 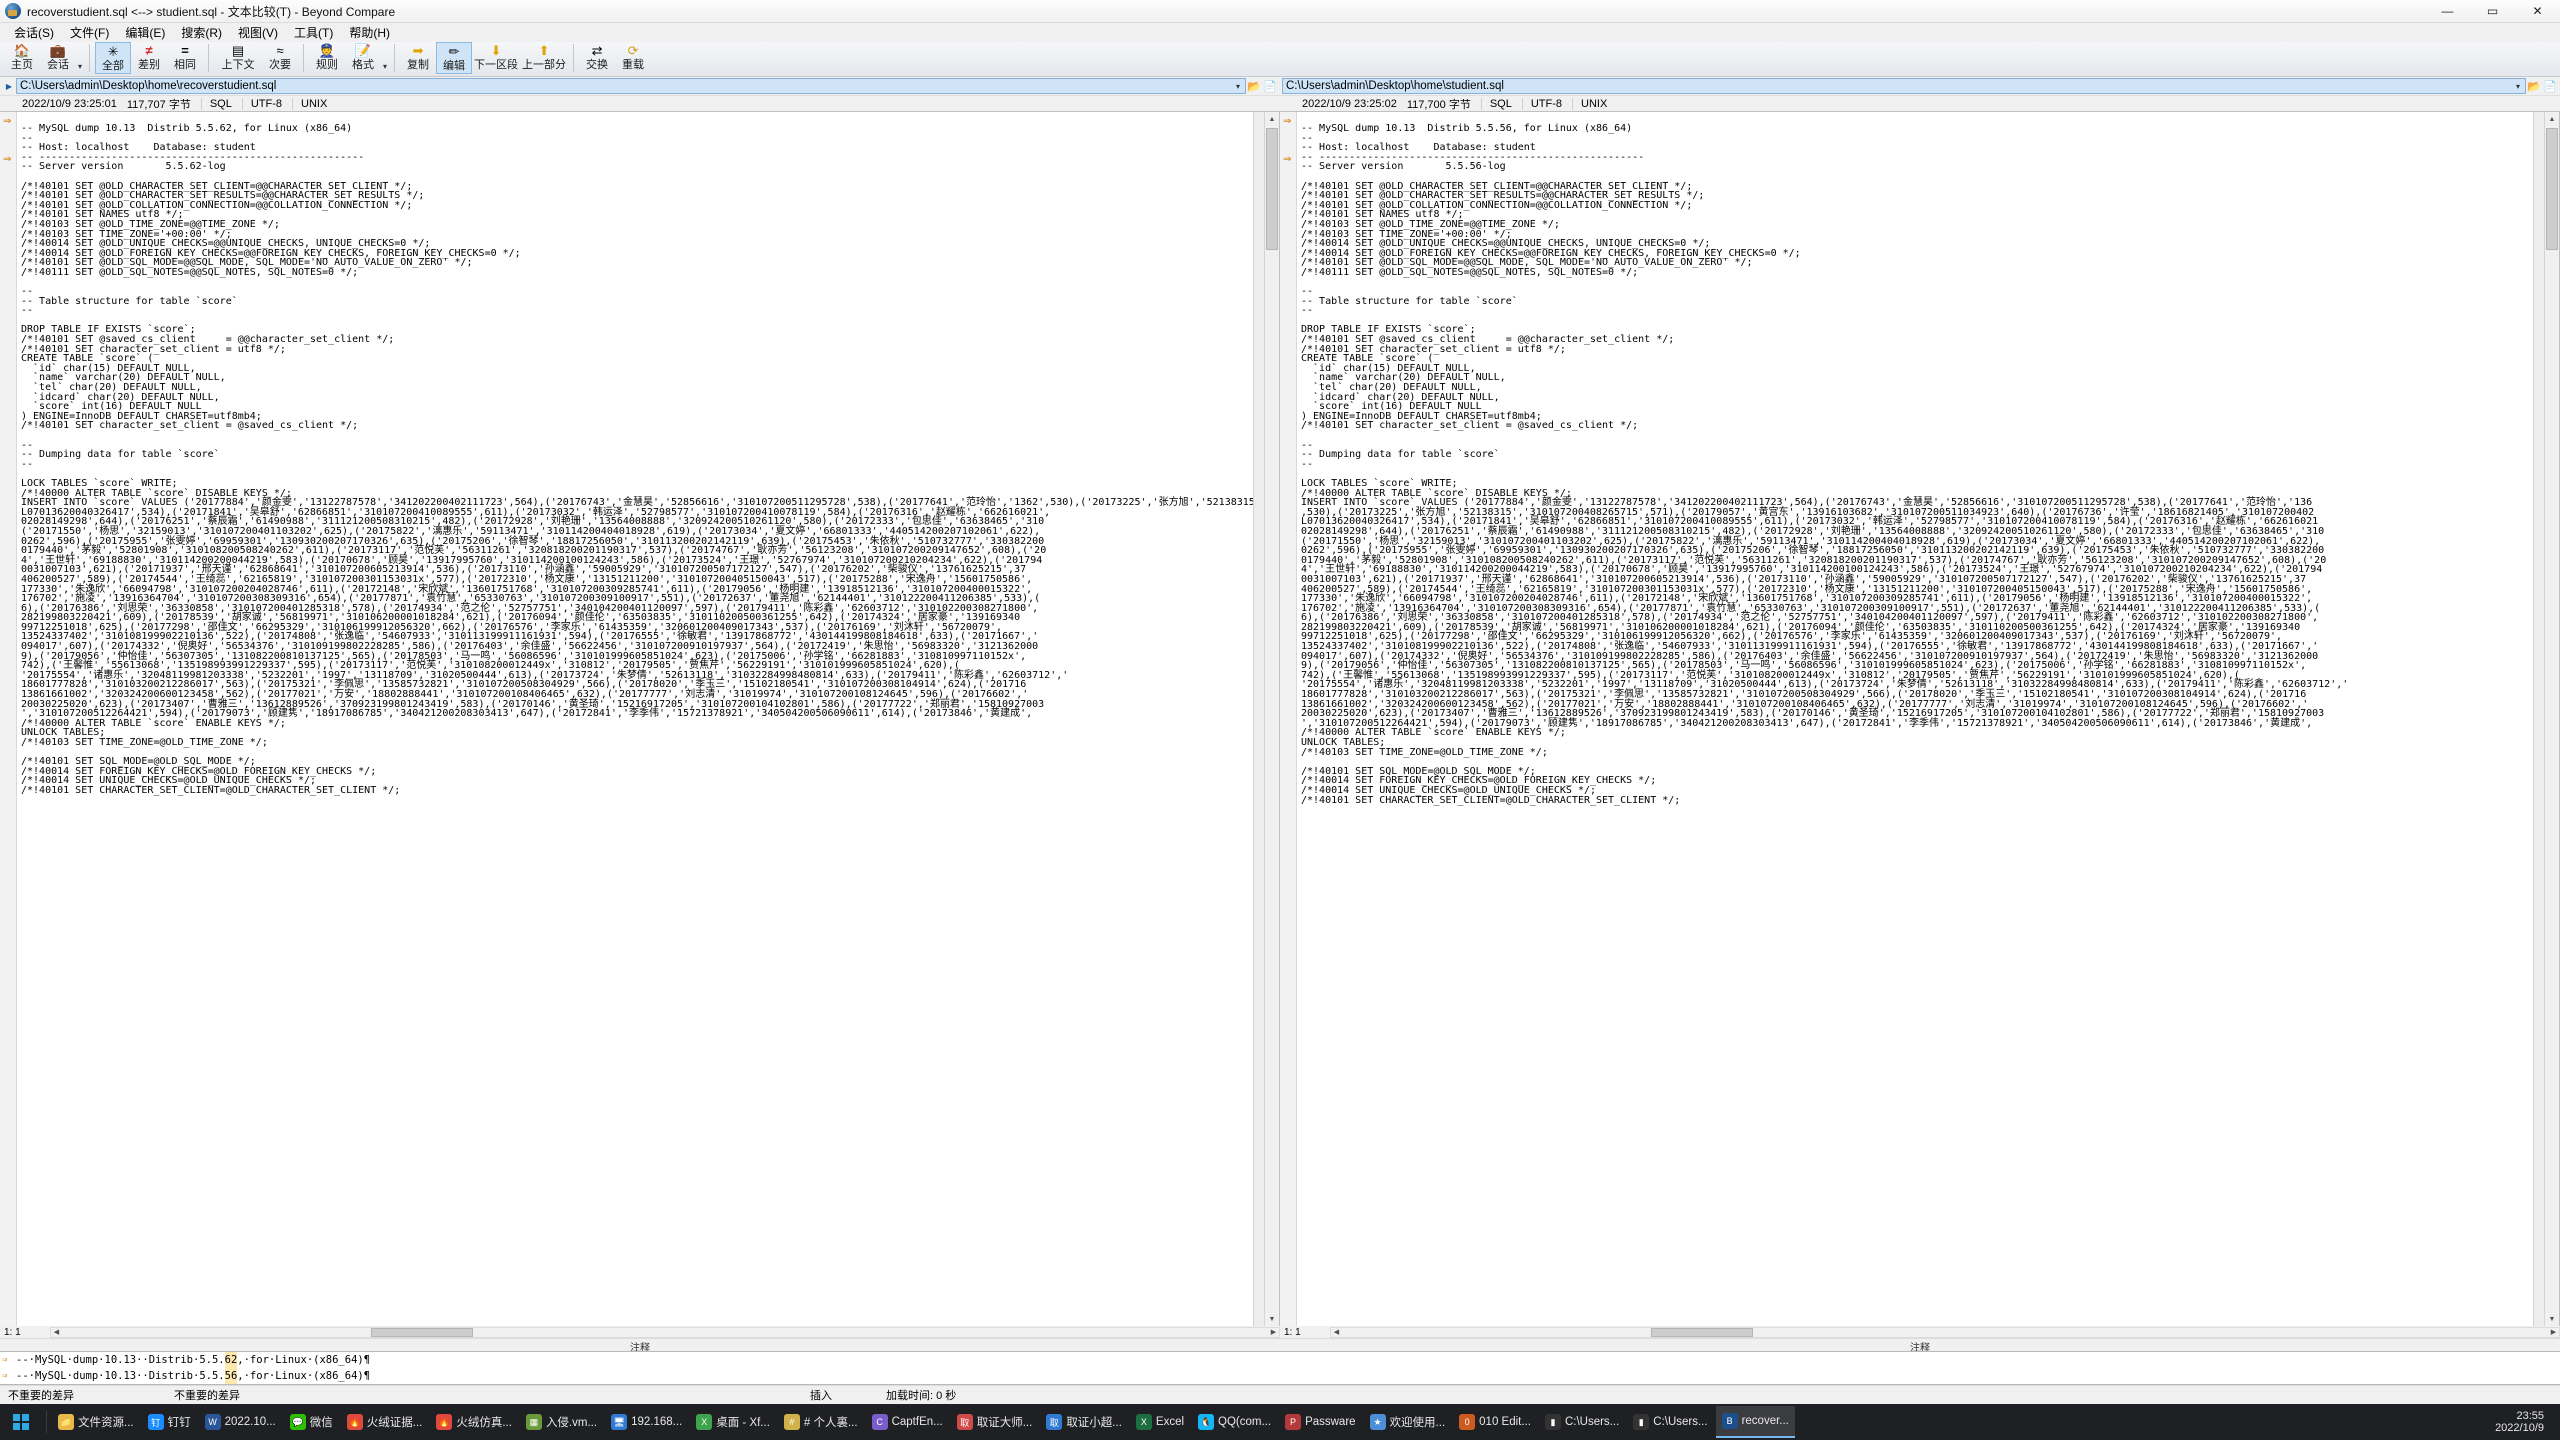 I want to click on toolbar-same-button: = 相同, so click(x=185, y=58).